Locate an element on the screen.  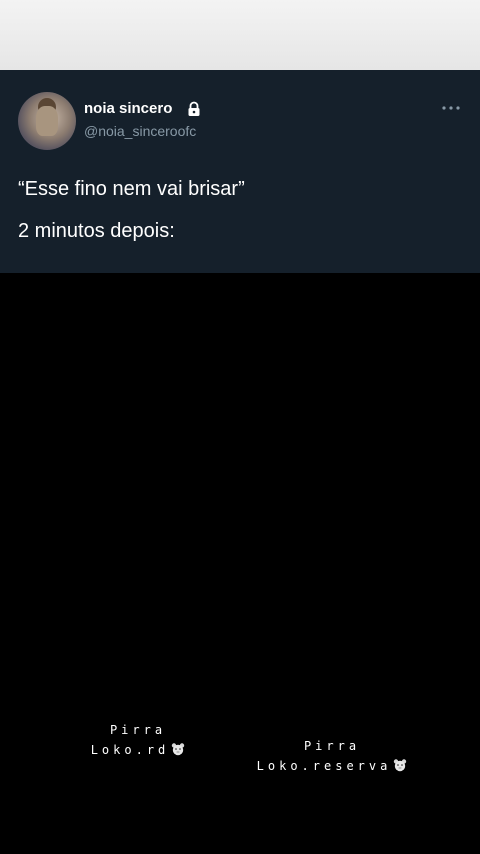
watermark-left-line1: Pirra is located at coordinates (138, 730).